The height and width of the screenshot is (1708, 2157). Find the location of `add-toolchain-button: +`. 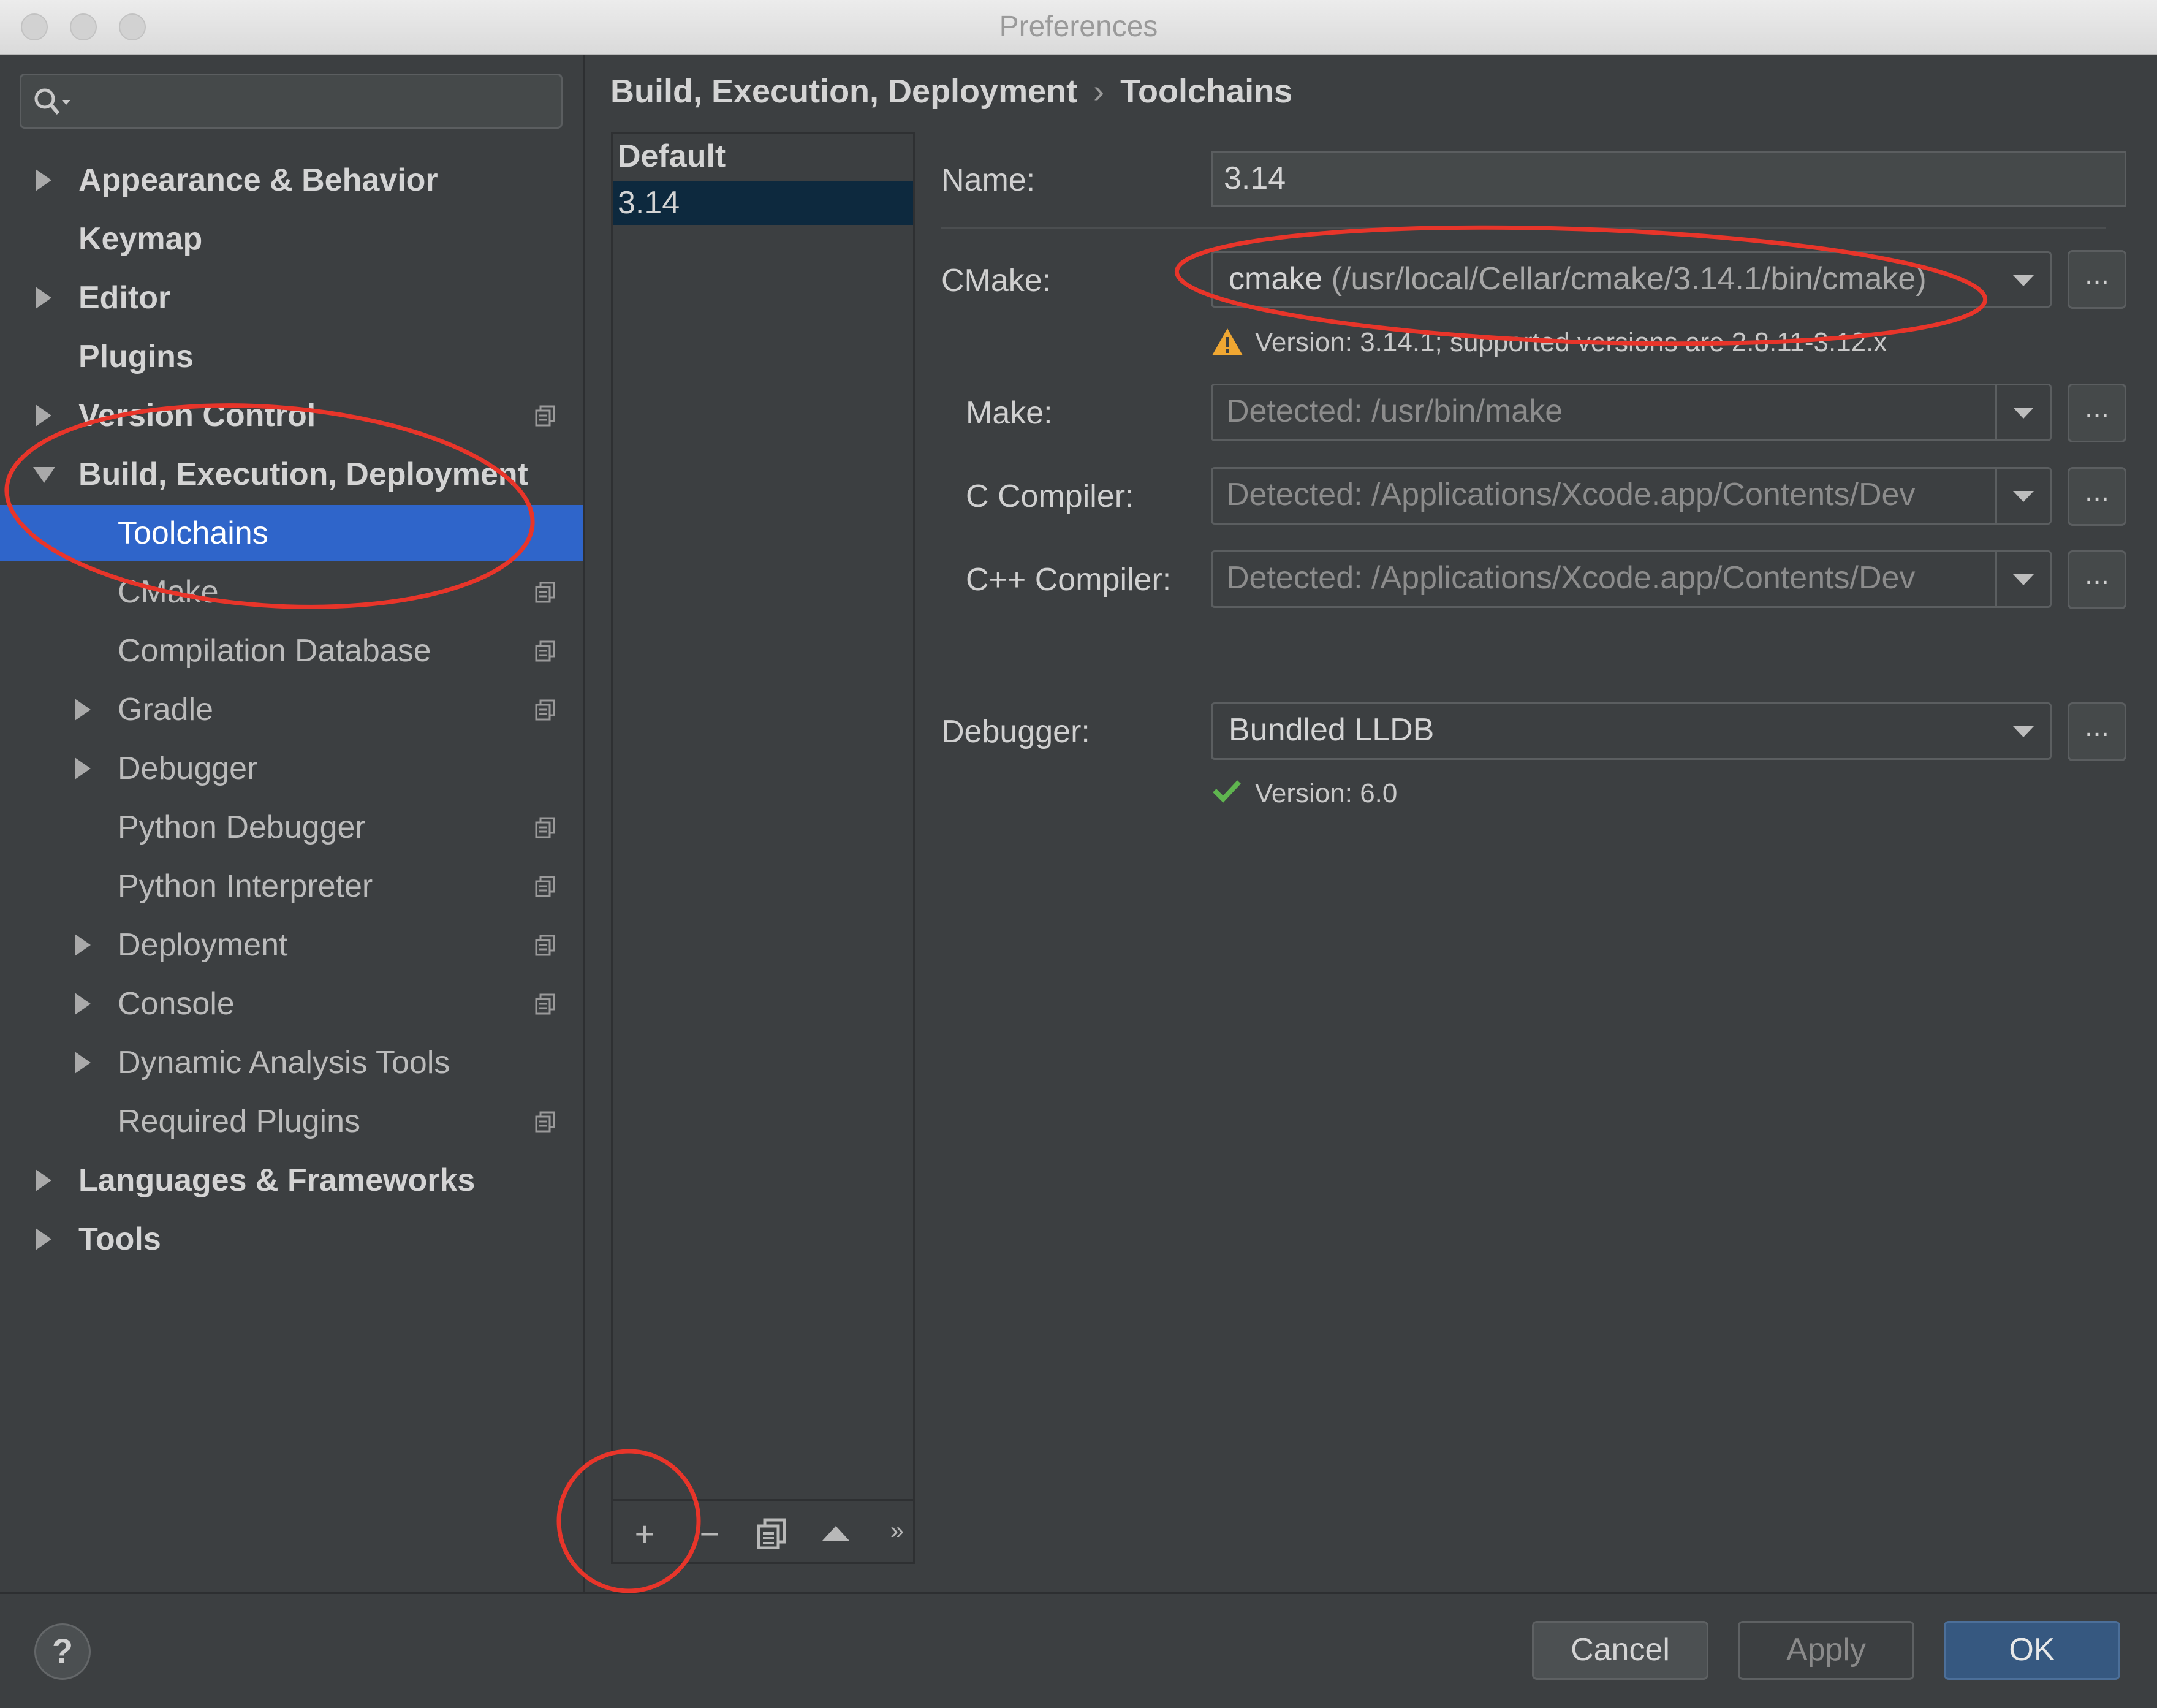

add-toolchain-button: + is located at coordinates (644, 1533).